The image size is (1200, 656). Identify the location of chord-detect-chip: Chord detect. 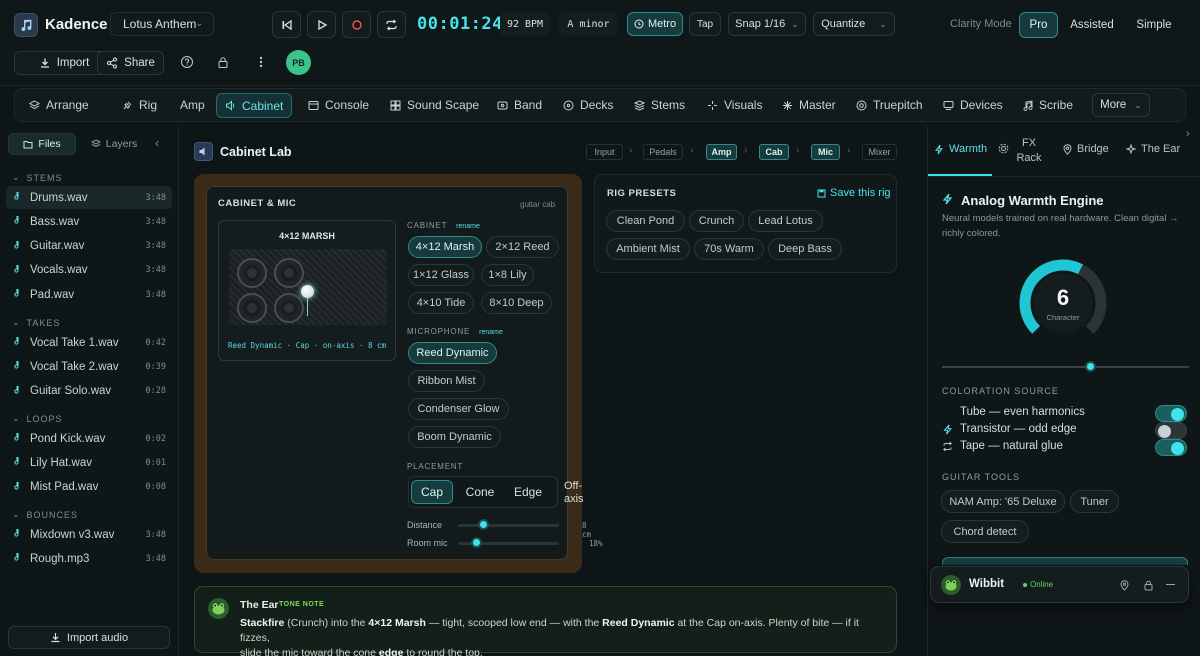
(985, 531).